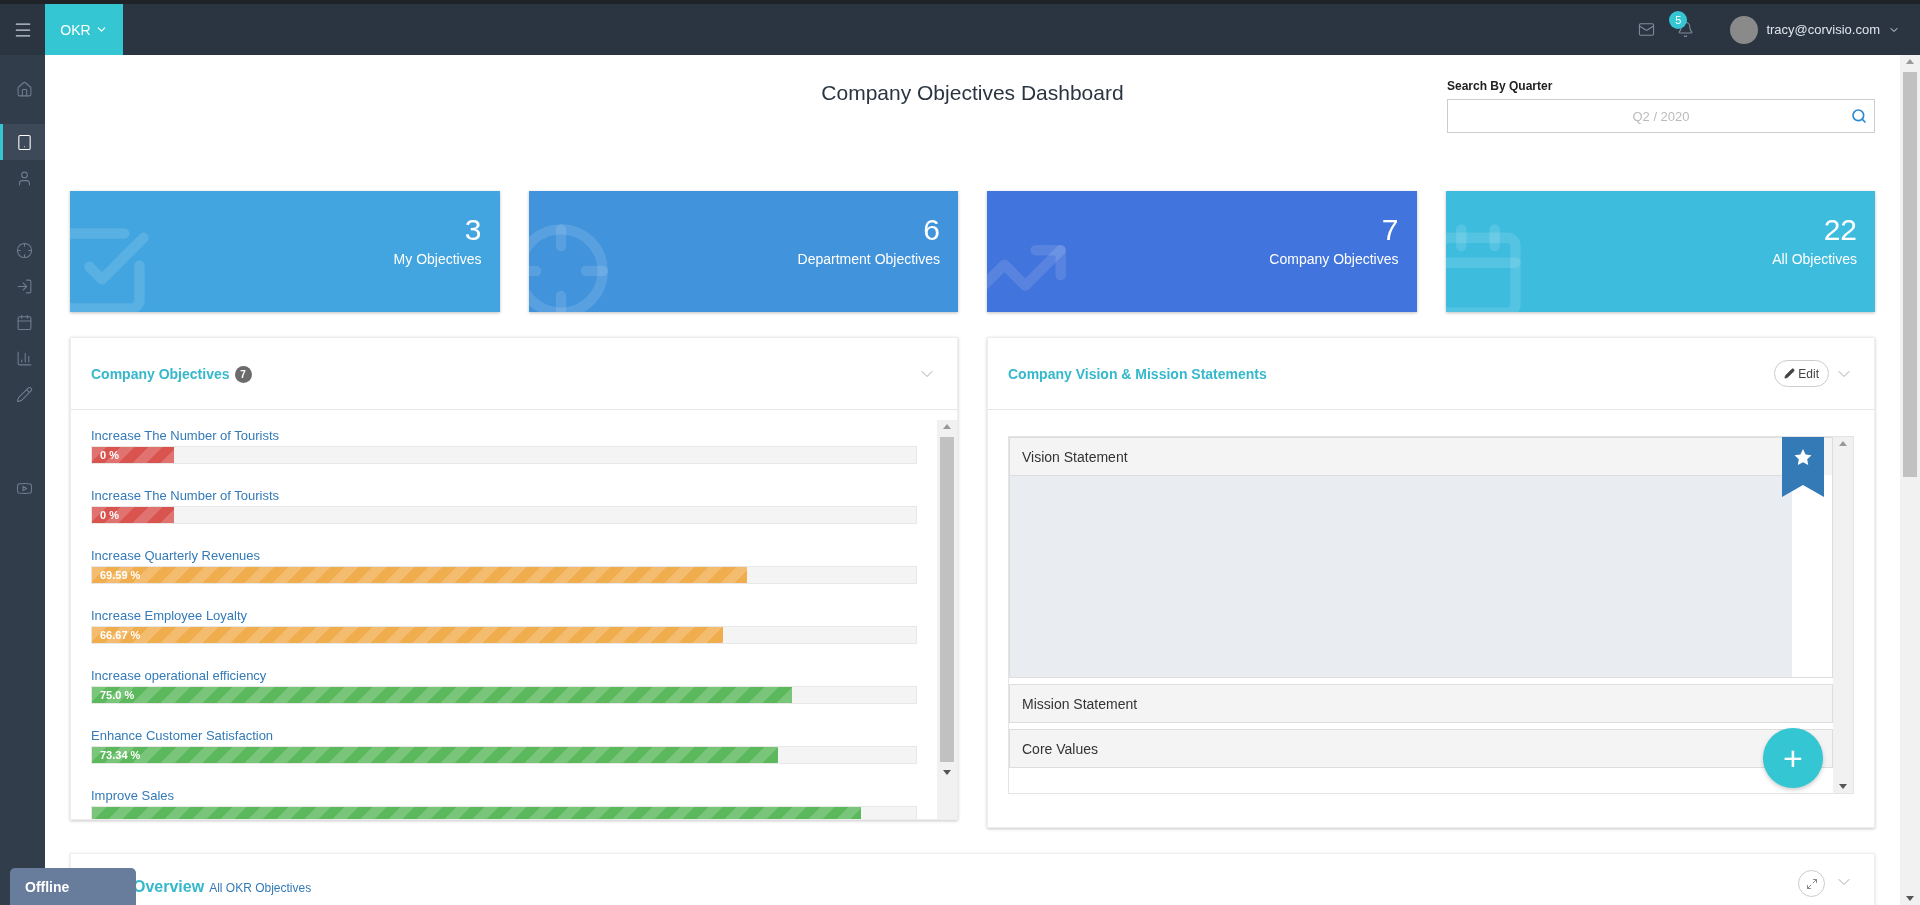  I want to click on target-icon, so click(569, 266).